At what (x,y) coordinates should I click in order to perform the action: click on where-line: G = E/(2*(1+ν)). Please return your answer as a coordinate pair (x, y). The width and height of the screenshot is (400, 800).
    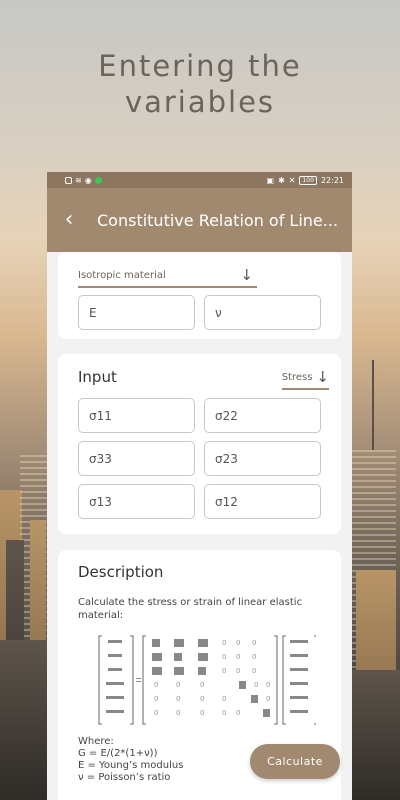
    Looking at the image, I should click on (118, 753).